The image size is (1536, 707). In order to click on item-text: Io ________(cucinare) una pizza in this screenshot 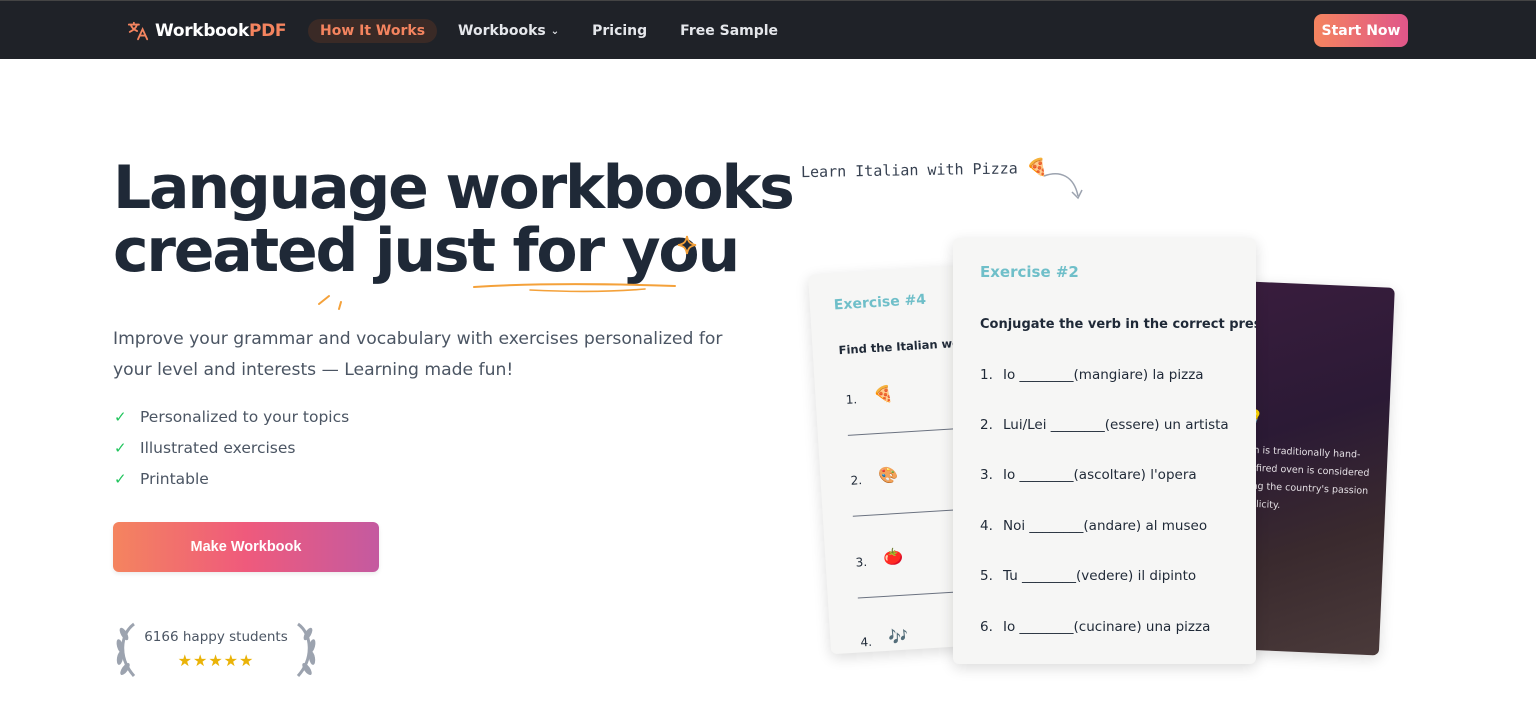, I will do `click(1107, 627)`.